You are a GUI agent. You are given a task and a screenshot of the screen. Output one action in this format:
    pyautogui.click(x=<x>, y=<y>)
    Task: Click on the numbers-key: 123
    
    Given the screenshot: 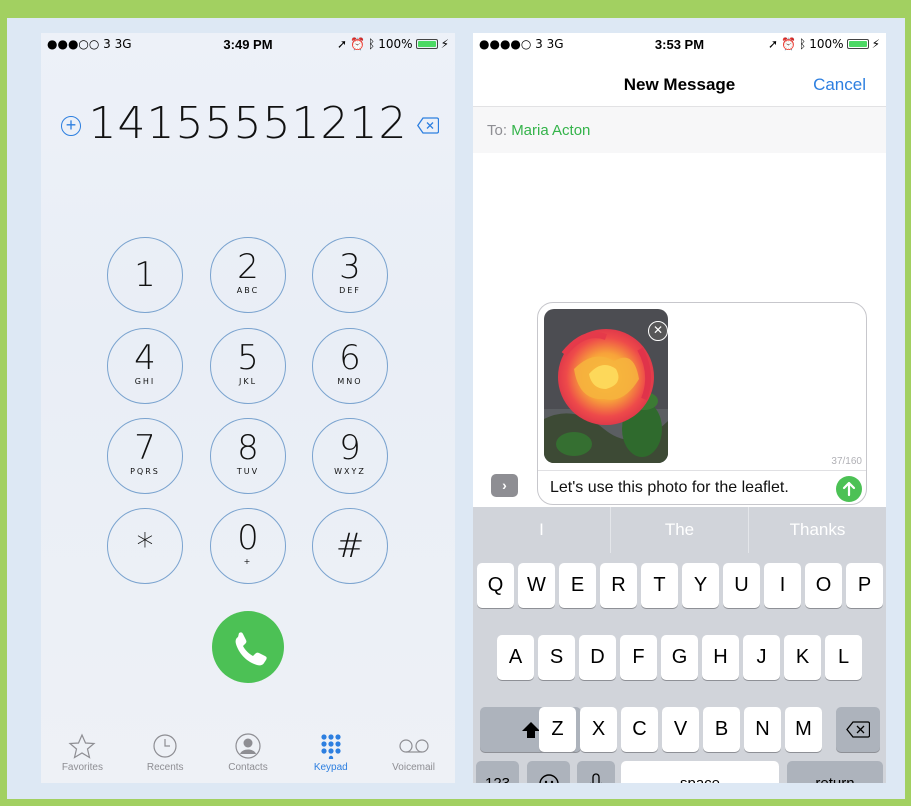 What is the action you would take?
    pyautogui.click(x=497, y=772)
    